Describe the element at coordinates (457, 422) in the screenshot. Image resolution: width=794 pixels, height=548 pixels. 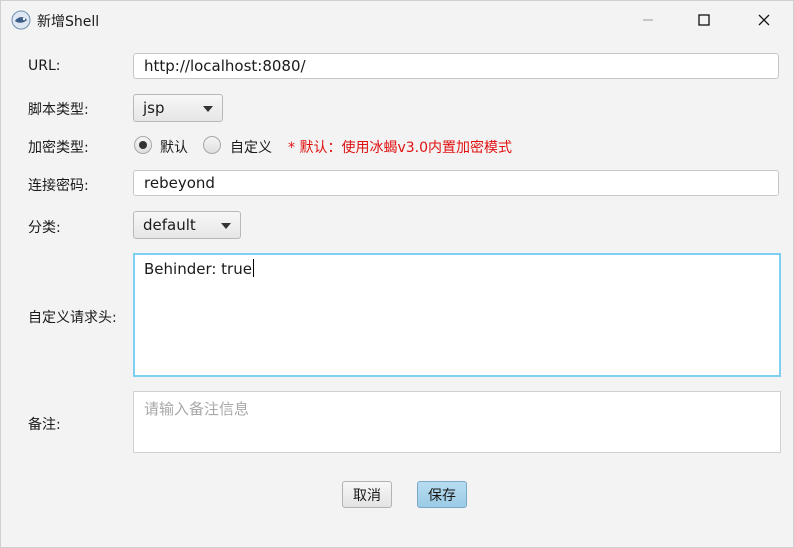
I see `remark-textarea: 请输入备注信息` at that location.